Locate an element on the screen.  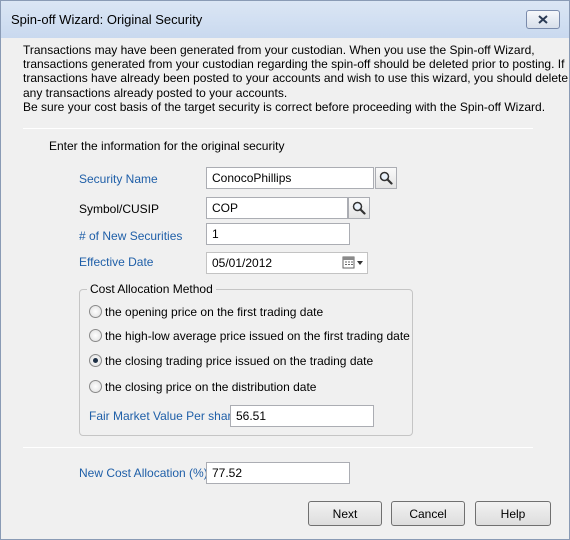
symbol-lookup-button is located at coordinates (359, 208).